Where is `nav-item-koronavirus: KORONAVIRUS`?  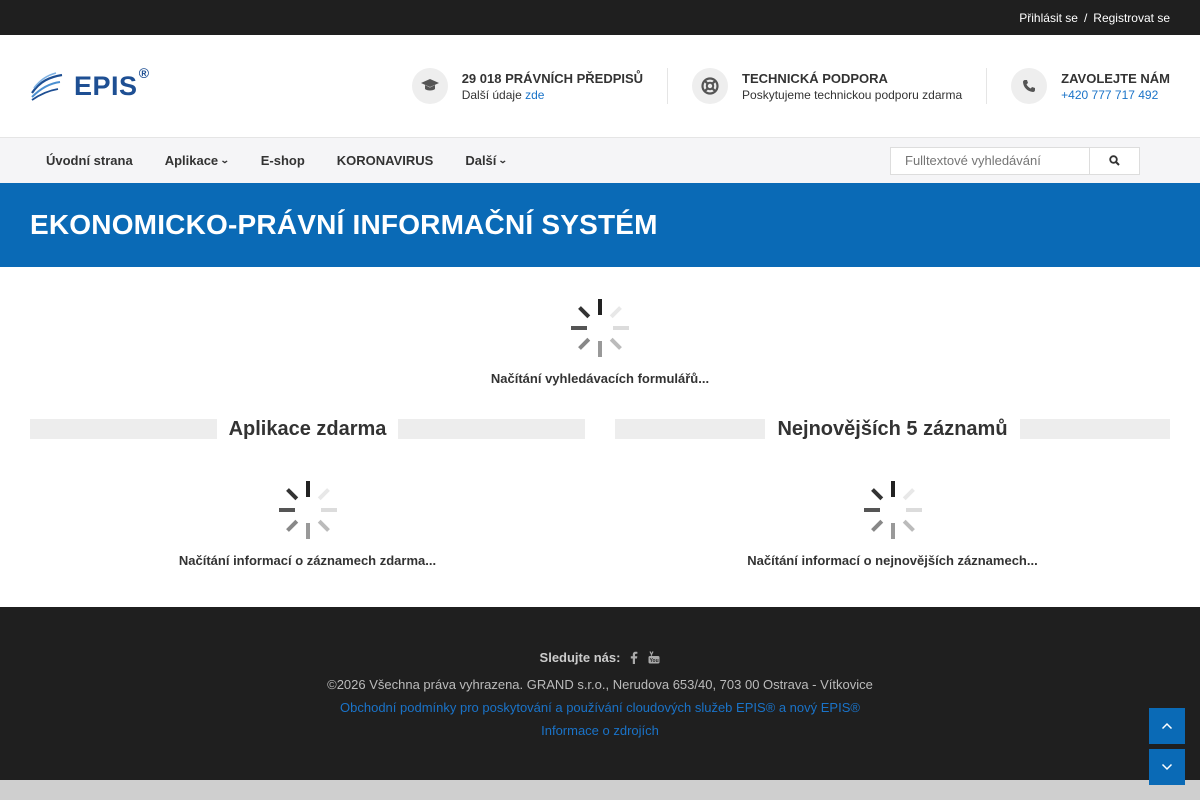 nav-item-koronavirus: KORONAVIRUS is located at coordinates (385, 160).